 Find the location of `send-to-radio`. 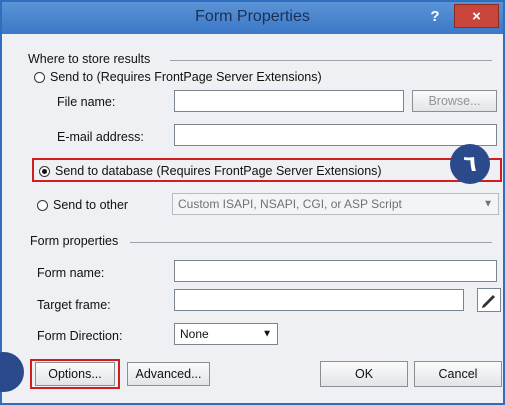

send-to-radio is located at coordinates (39, 77).